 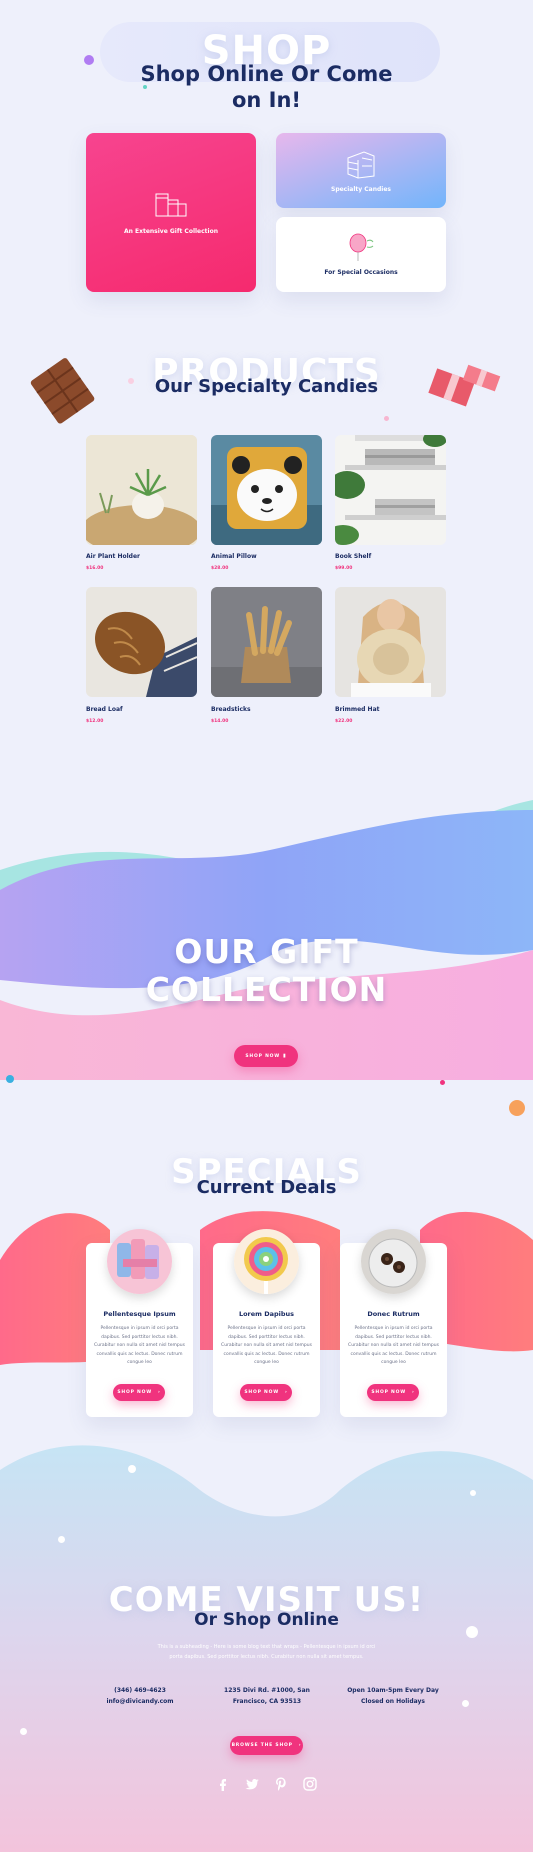 What do you see at coordinates (140, 1690) in the screenshot?
I see `phone-number: (346) 469-4623` at bounding box center [140, 1690].